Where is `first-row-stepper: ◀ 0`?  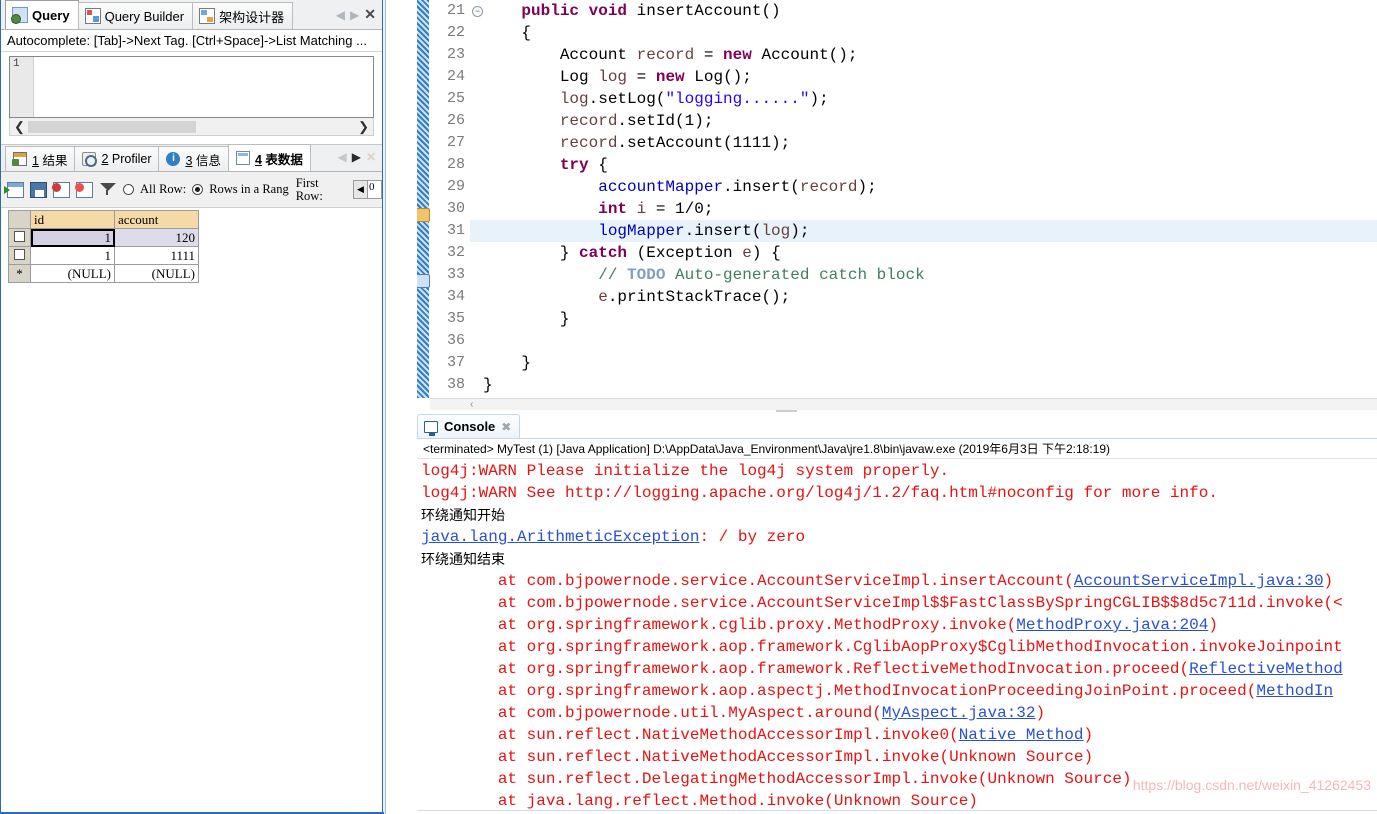
first-row-stepper: ◀ 0 is located at coordinates (367, 189).